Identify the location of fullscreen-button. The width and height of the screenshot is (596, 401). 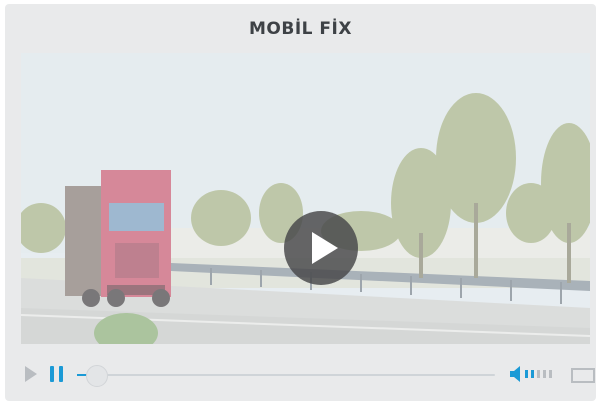
(583, 378).